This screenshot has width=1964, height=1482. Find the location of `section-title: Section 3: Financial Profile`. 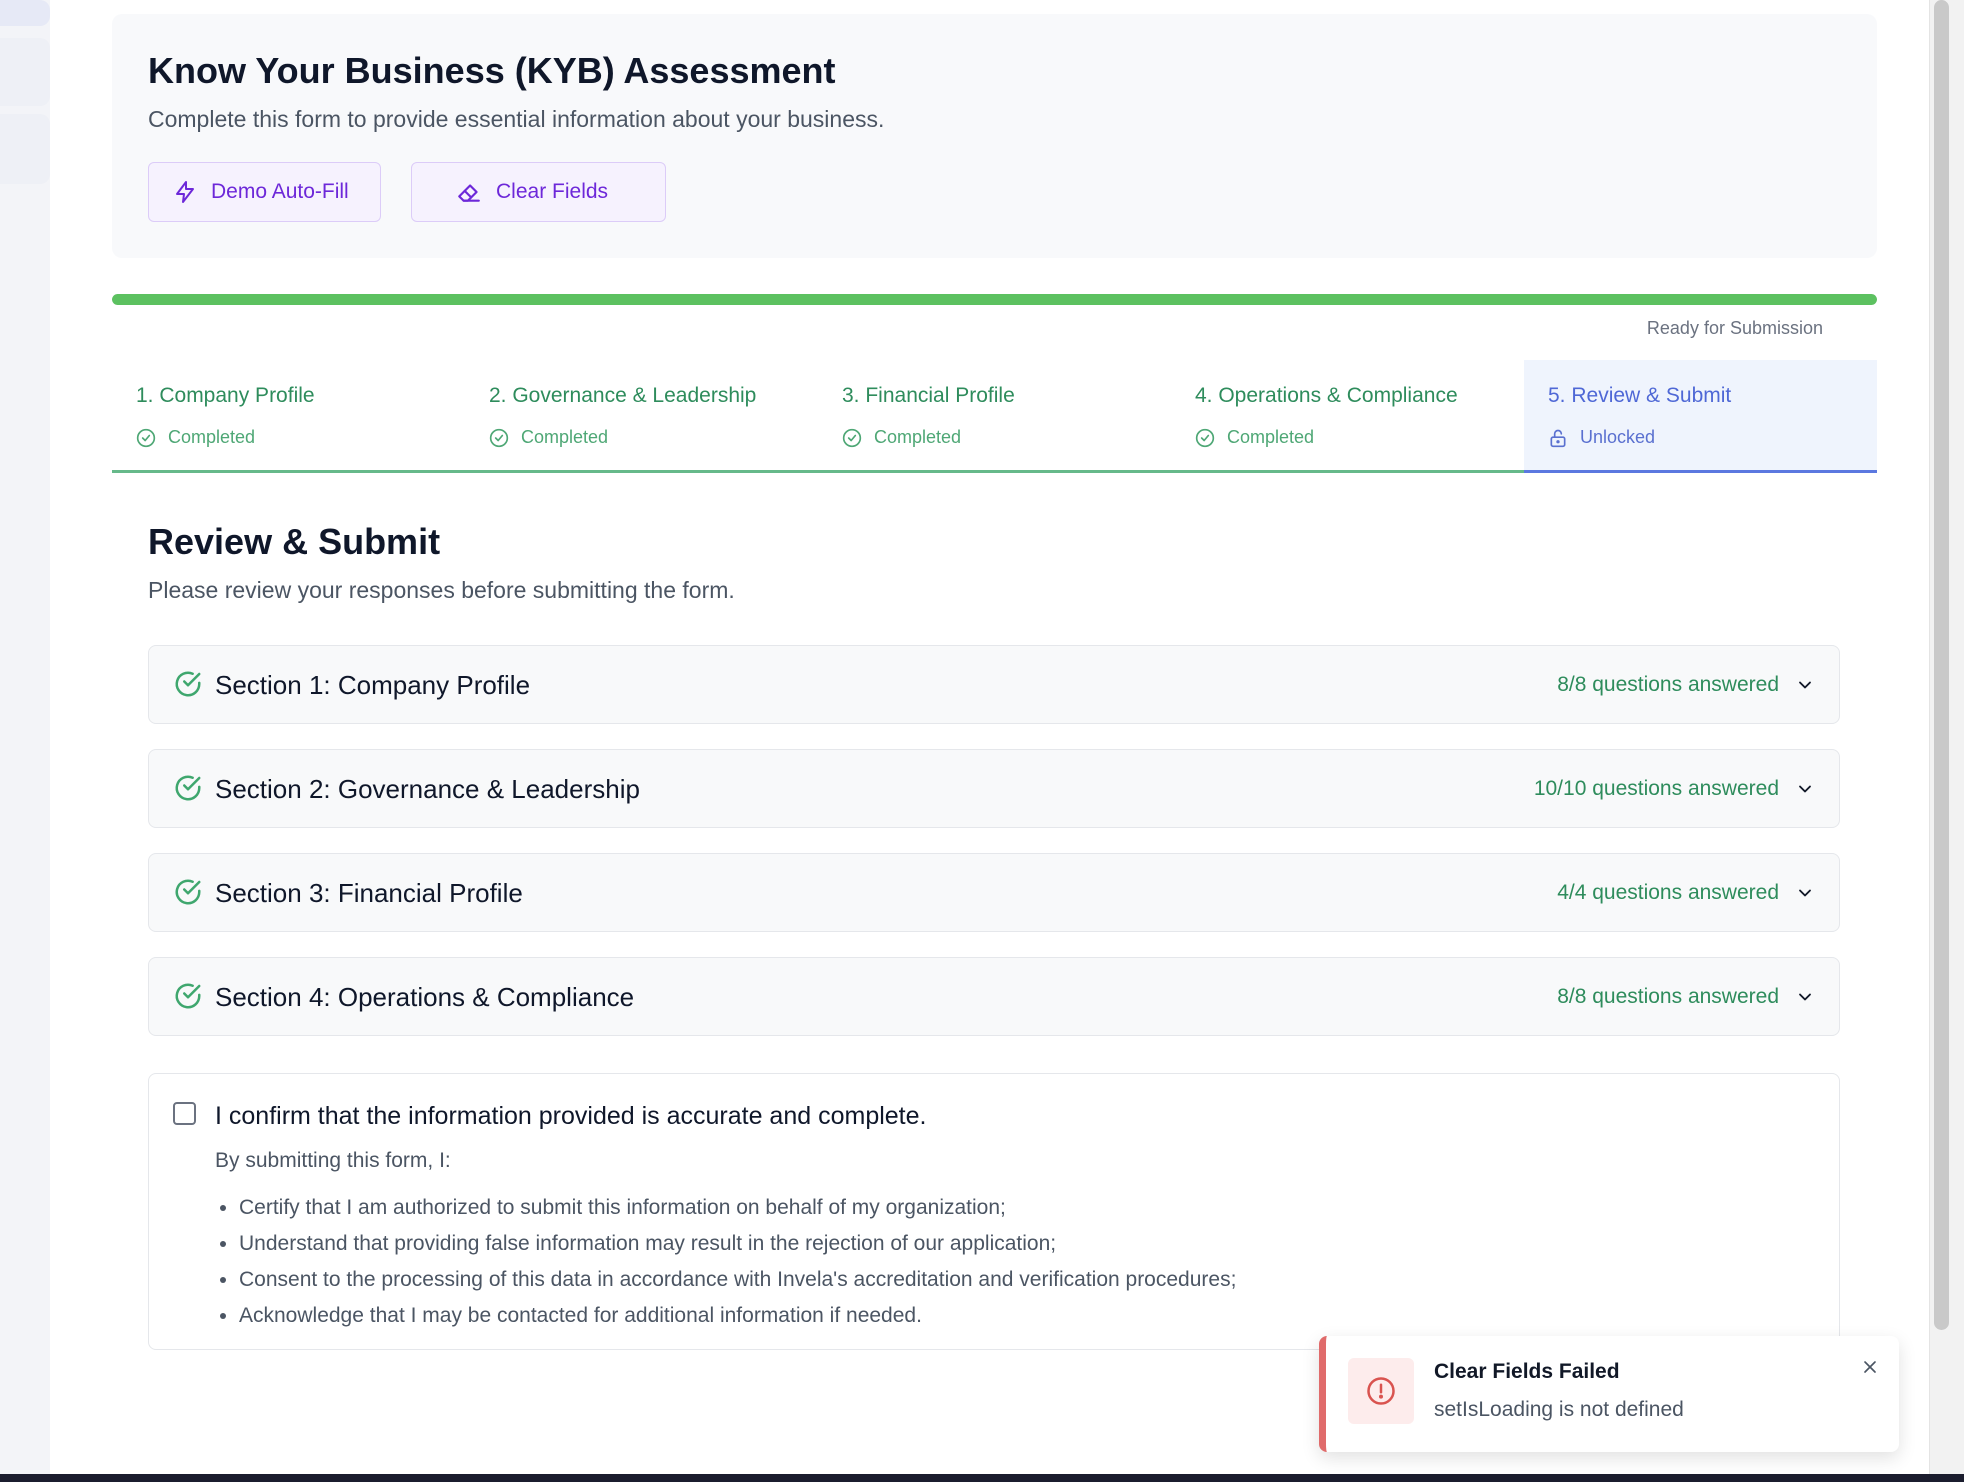

section-title: Section 3: Financial Profile is located at coordinates (369, 893).